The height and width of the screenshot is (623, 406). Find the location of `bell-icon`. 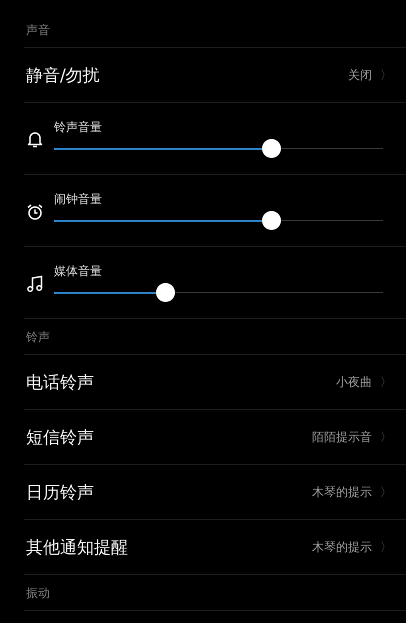

bell-icon is located at coordinates (35, 140).